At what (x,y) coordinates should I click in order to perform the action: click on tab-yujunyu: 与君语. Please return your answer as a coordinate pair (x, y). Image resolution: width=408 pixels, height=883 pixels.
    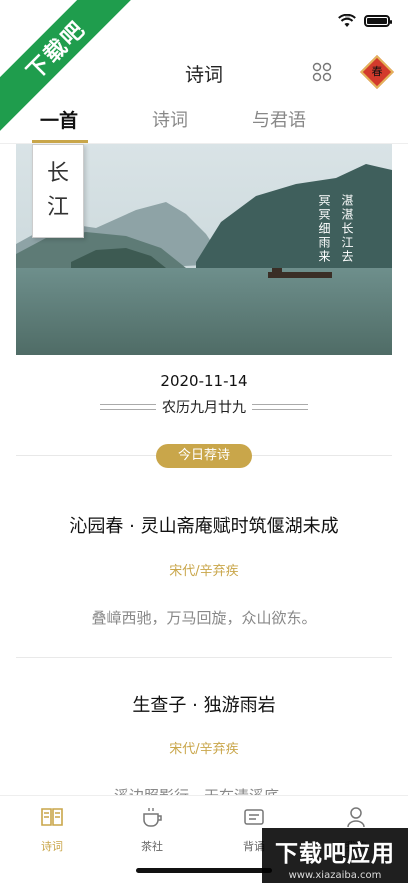
    Looking at the image, I should click on (279, 119).